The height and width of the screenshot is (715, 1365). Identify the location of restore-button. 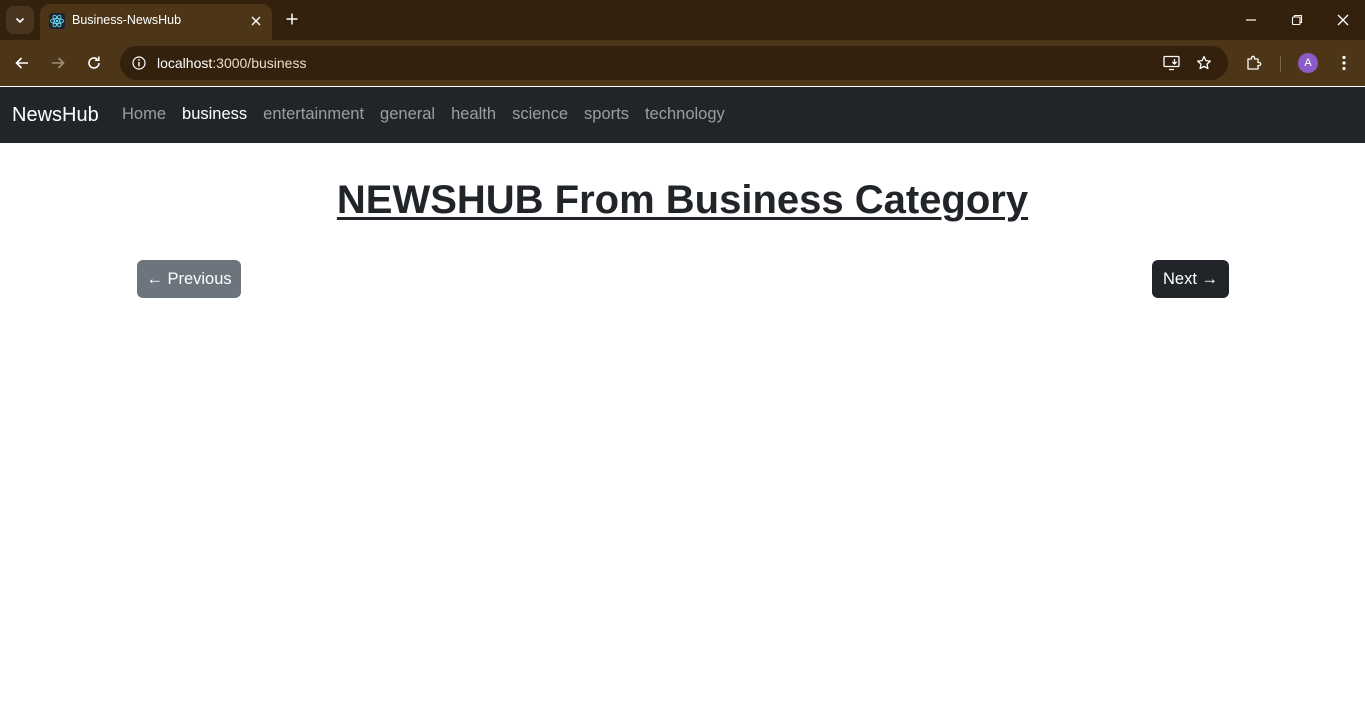
(1297, 20).